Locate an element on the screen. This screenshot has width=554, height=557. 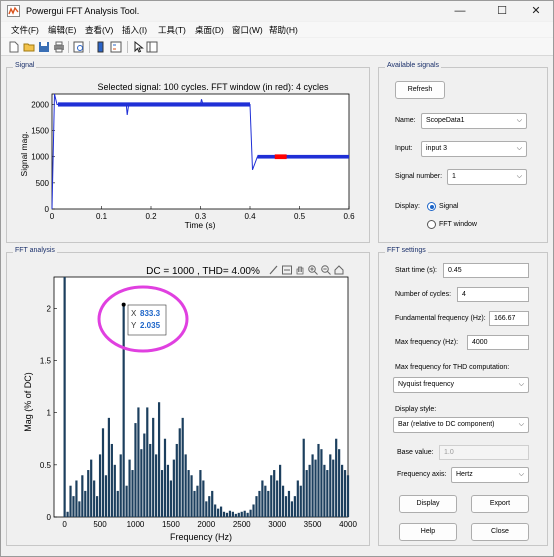
datatip-icon is located at coordinates (287, 270).